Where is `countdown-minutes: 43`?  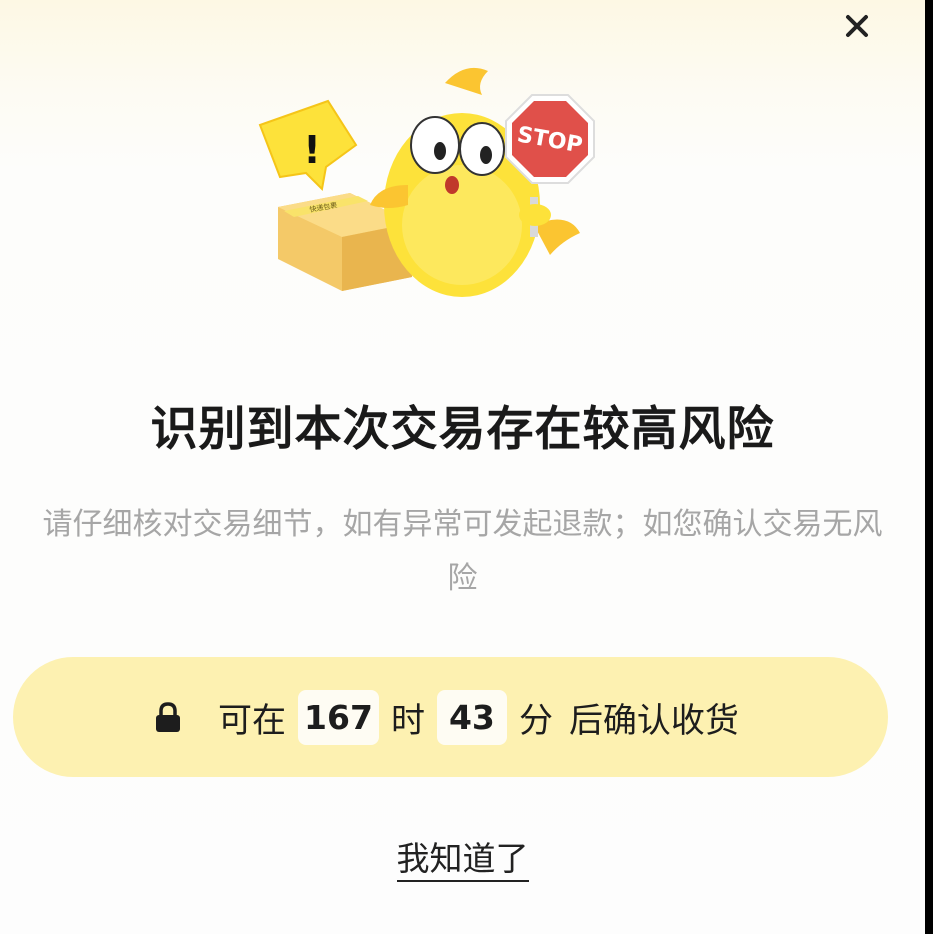 countdown-minutes: 43 is located at coordinates (471, 717).